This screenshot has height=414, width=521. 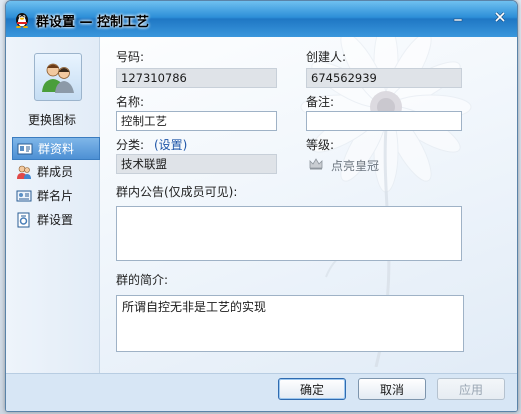 I want to click on members-icon, so click(x=24, y=172).